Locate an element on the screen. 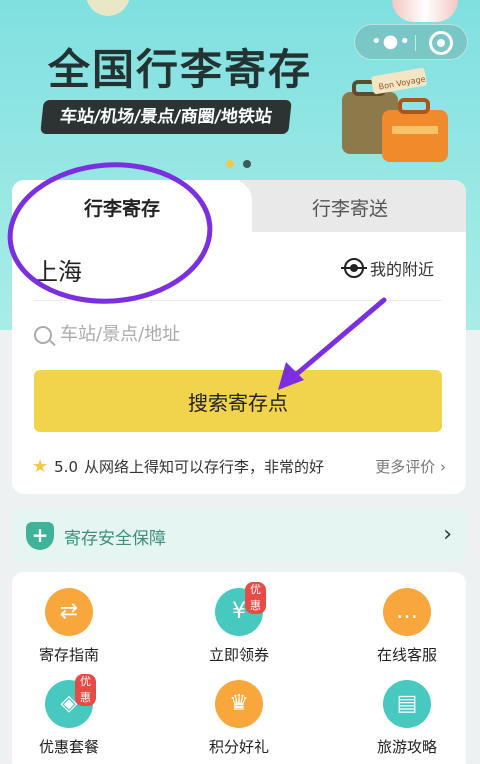 The image size is (480, 764). service-label: 积分好礼 is located at coordinates (238, 747).